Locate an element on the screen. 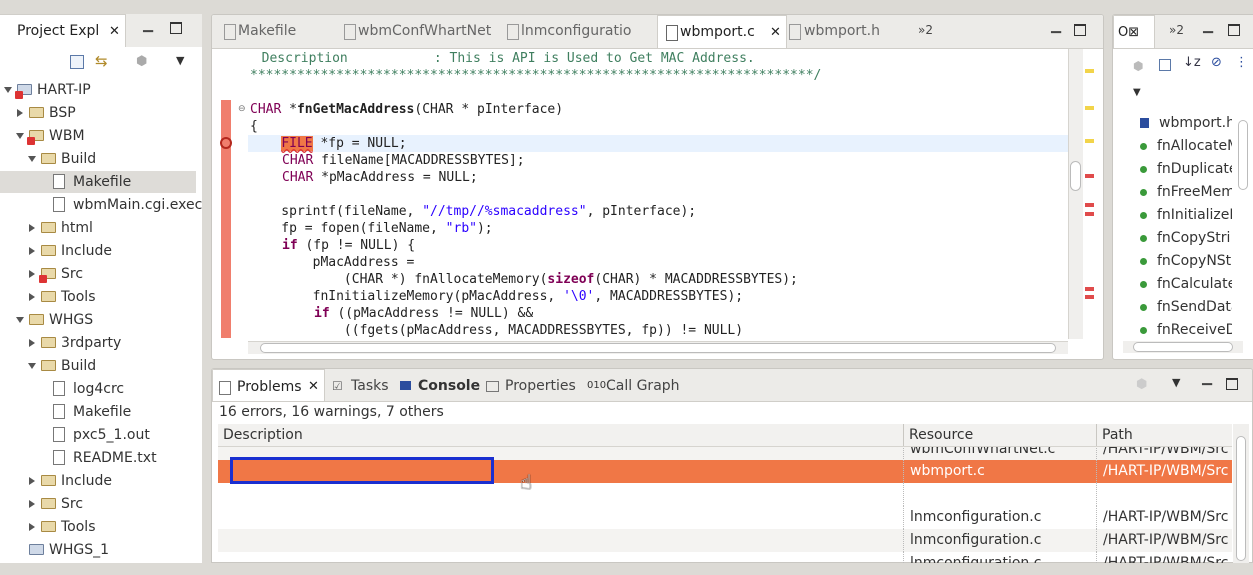 The width and height of the screenshot is (1253, 575). tab-wbmport-h: wbmport.h is located at coordinates (842, 31).